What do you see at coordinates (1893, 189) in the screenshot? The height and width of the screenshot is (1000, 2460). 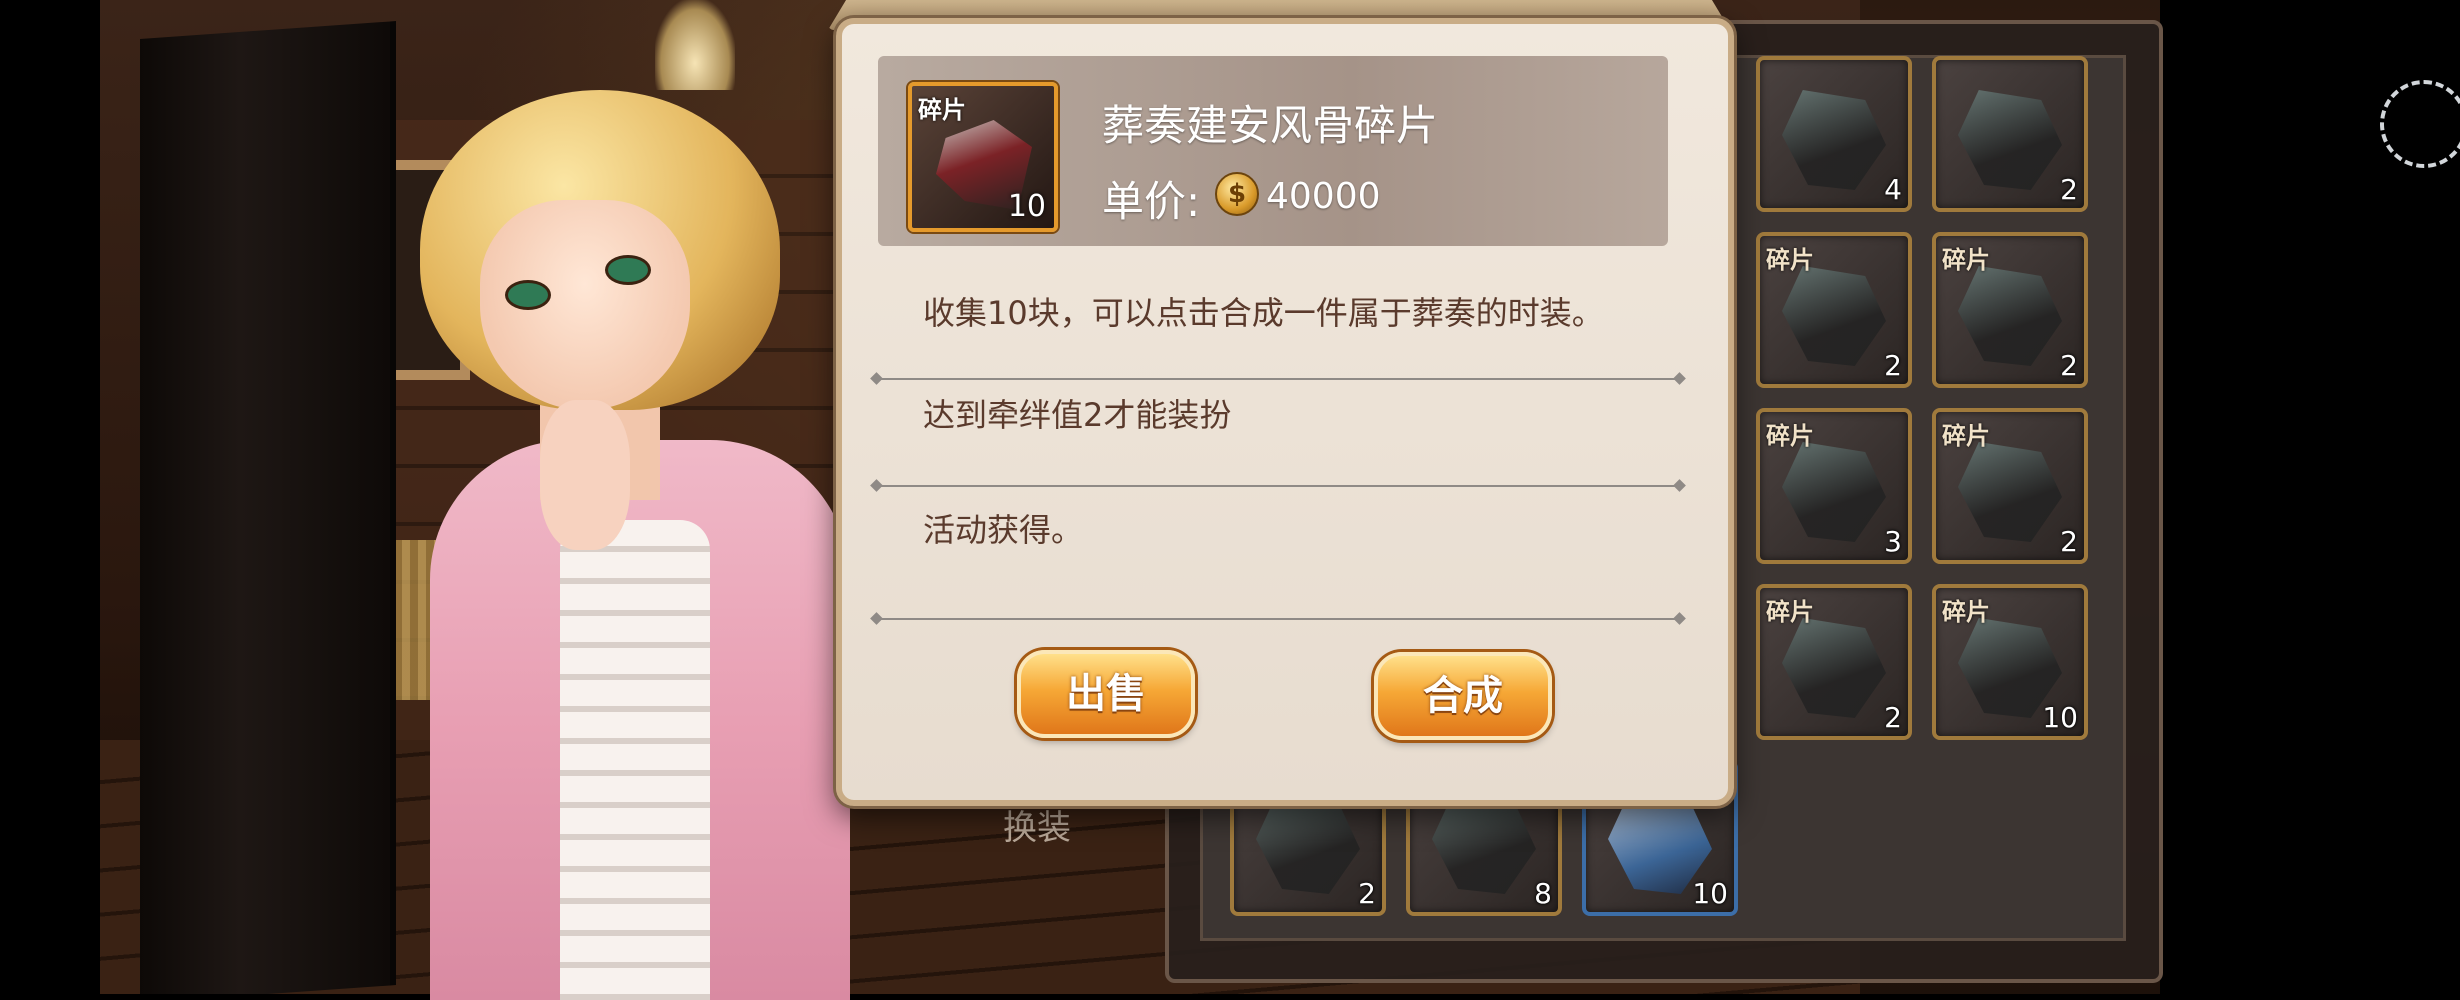 I see `shard-count: 4` at bounding box center [1893, 189].